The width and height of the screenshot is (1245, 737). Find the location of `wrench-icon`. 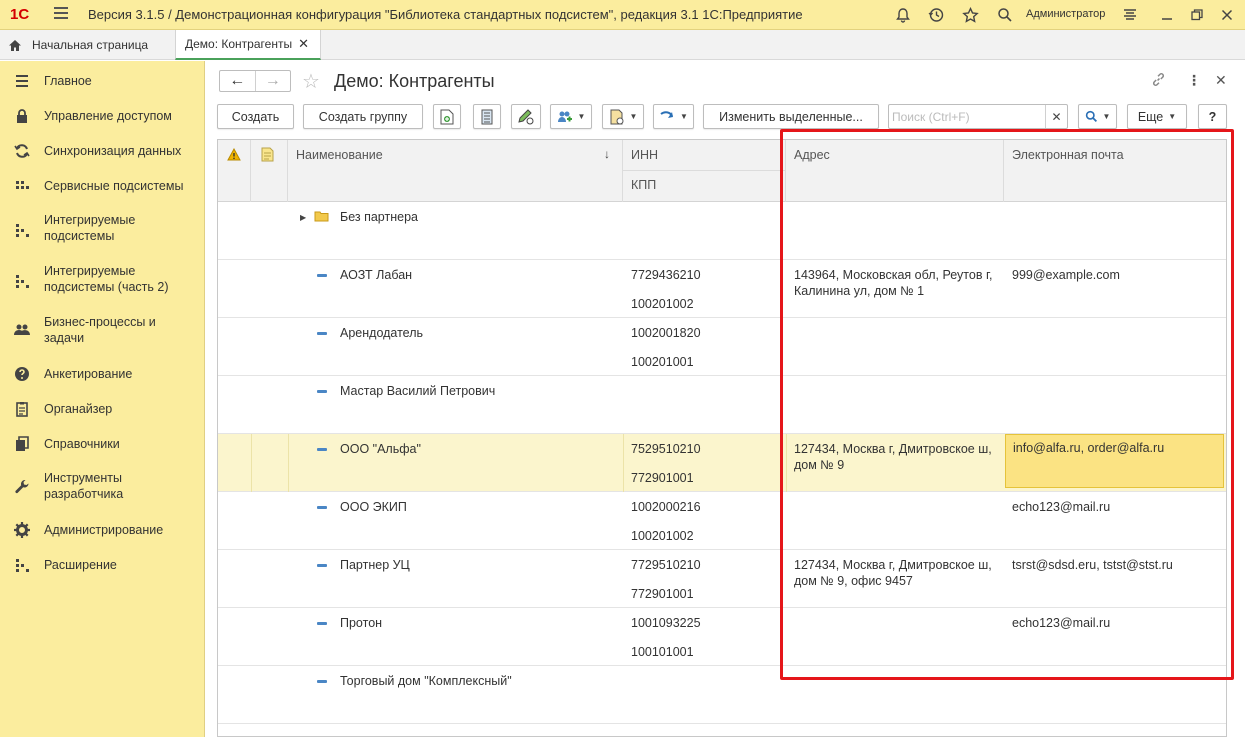

wrench-icon is located at coordinates (22, 486).